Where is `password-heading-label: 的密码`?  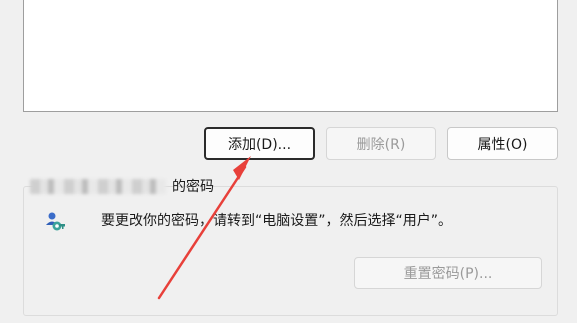 password-heading-label: 的密码 is located at coordinates (193, 187).